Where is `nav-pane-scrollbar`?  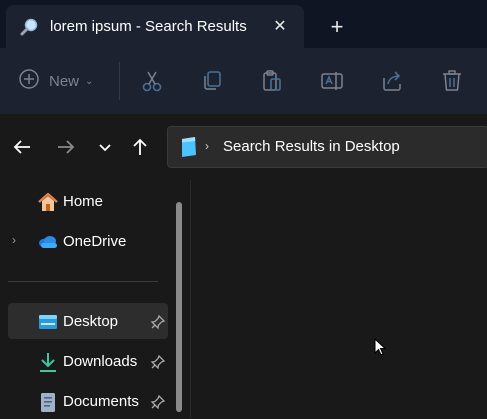
nav-pane-scrollbar is located at coordinates (179, 307).